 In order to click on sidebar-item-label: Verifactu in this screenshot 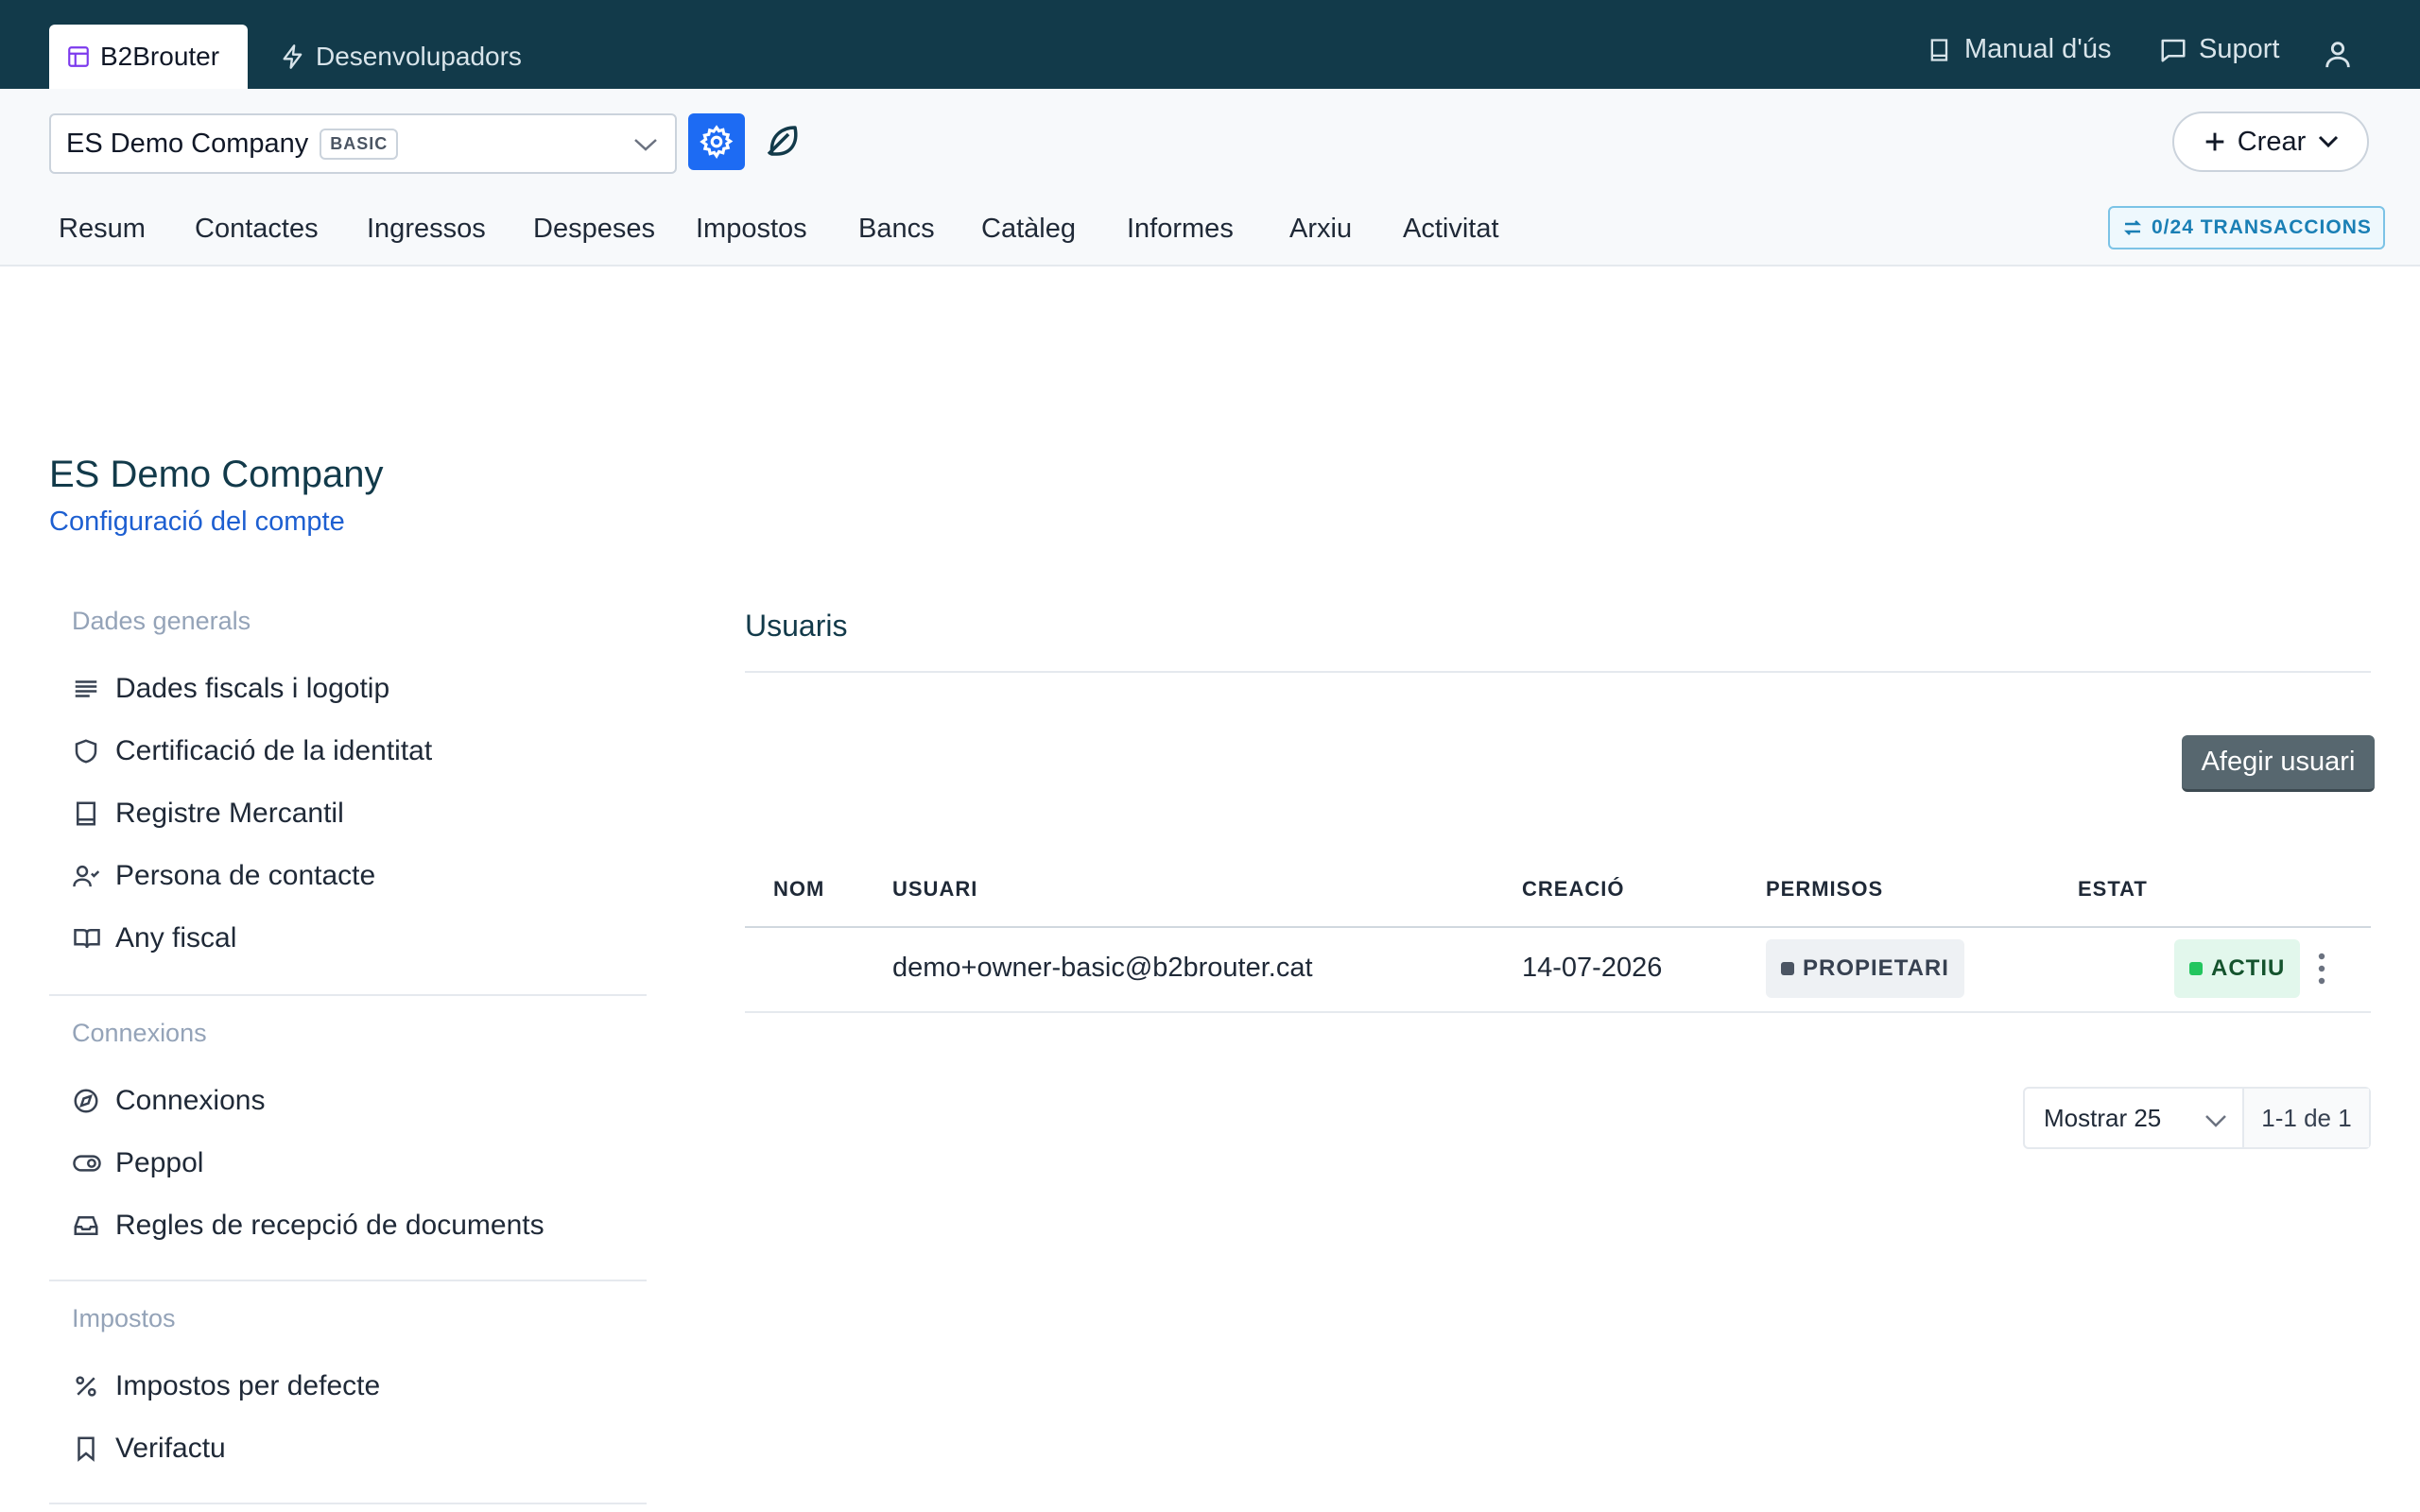, I will do `click(170, 1448)`.